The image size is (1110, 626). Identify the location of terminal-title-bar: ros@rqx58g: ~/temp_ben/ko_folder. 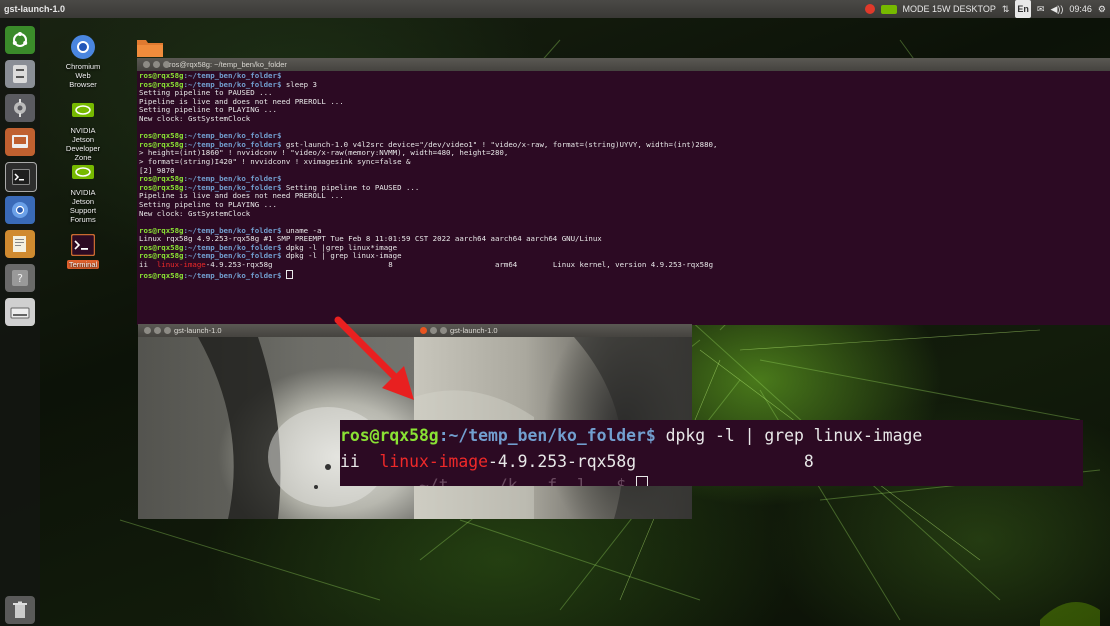
(623, 64).